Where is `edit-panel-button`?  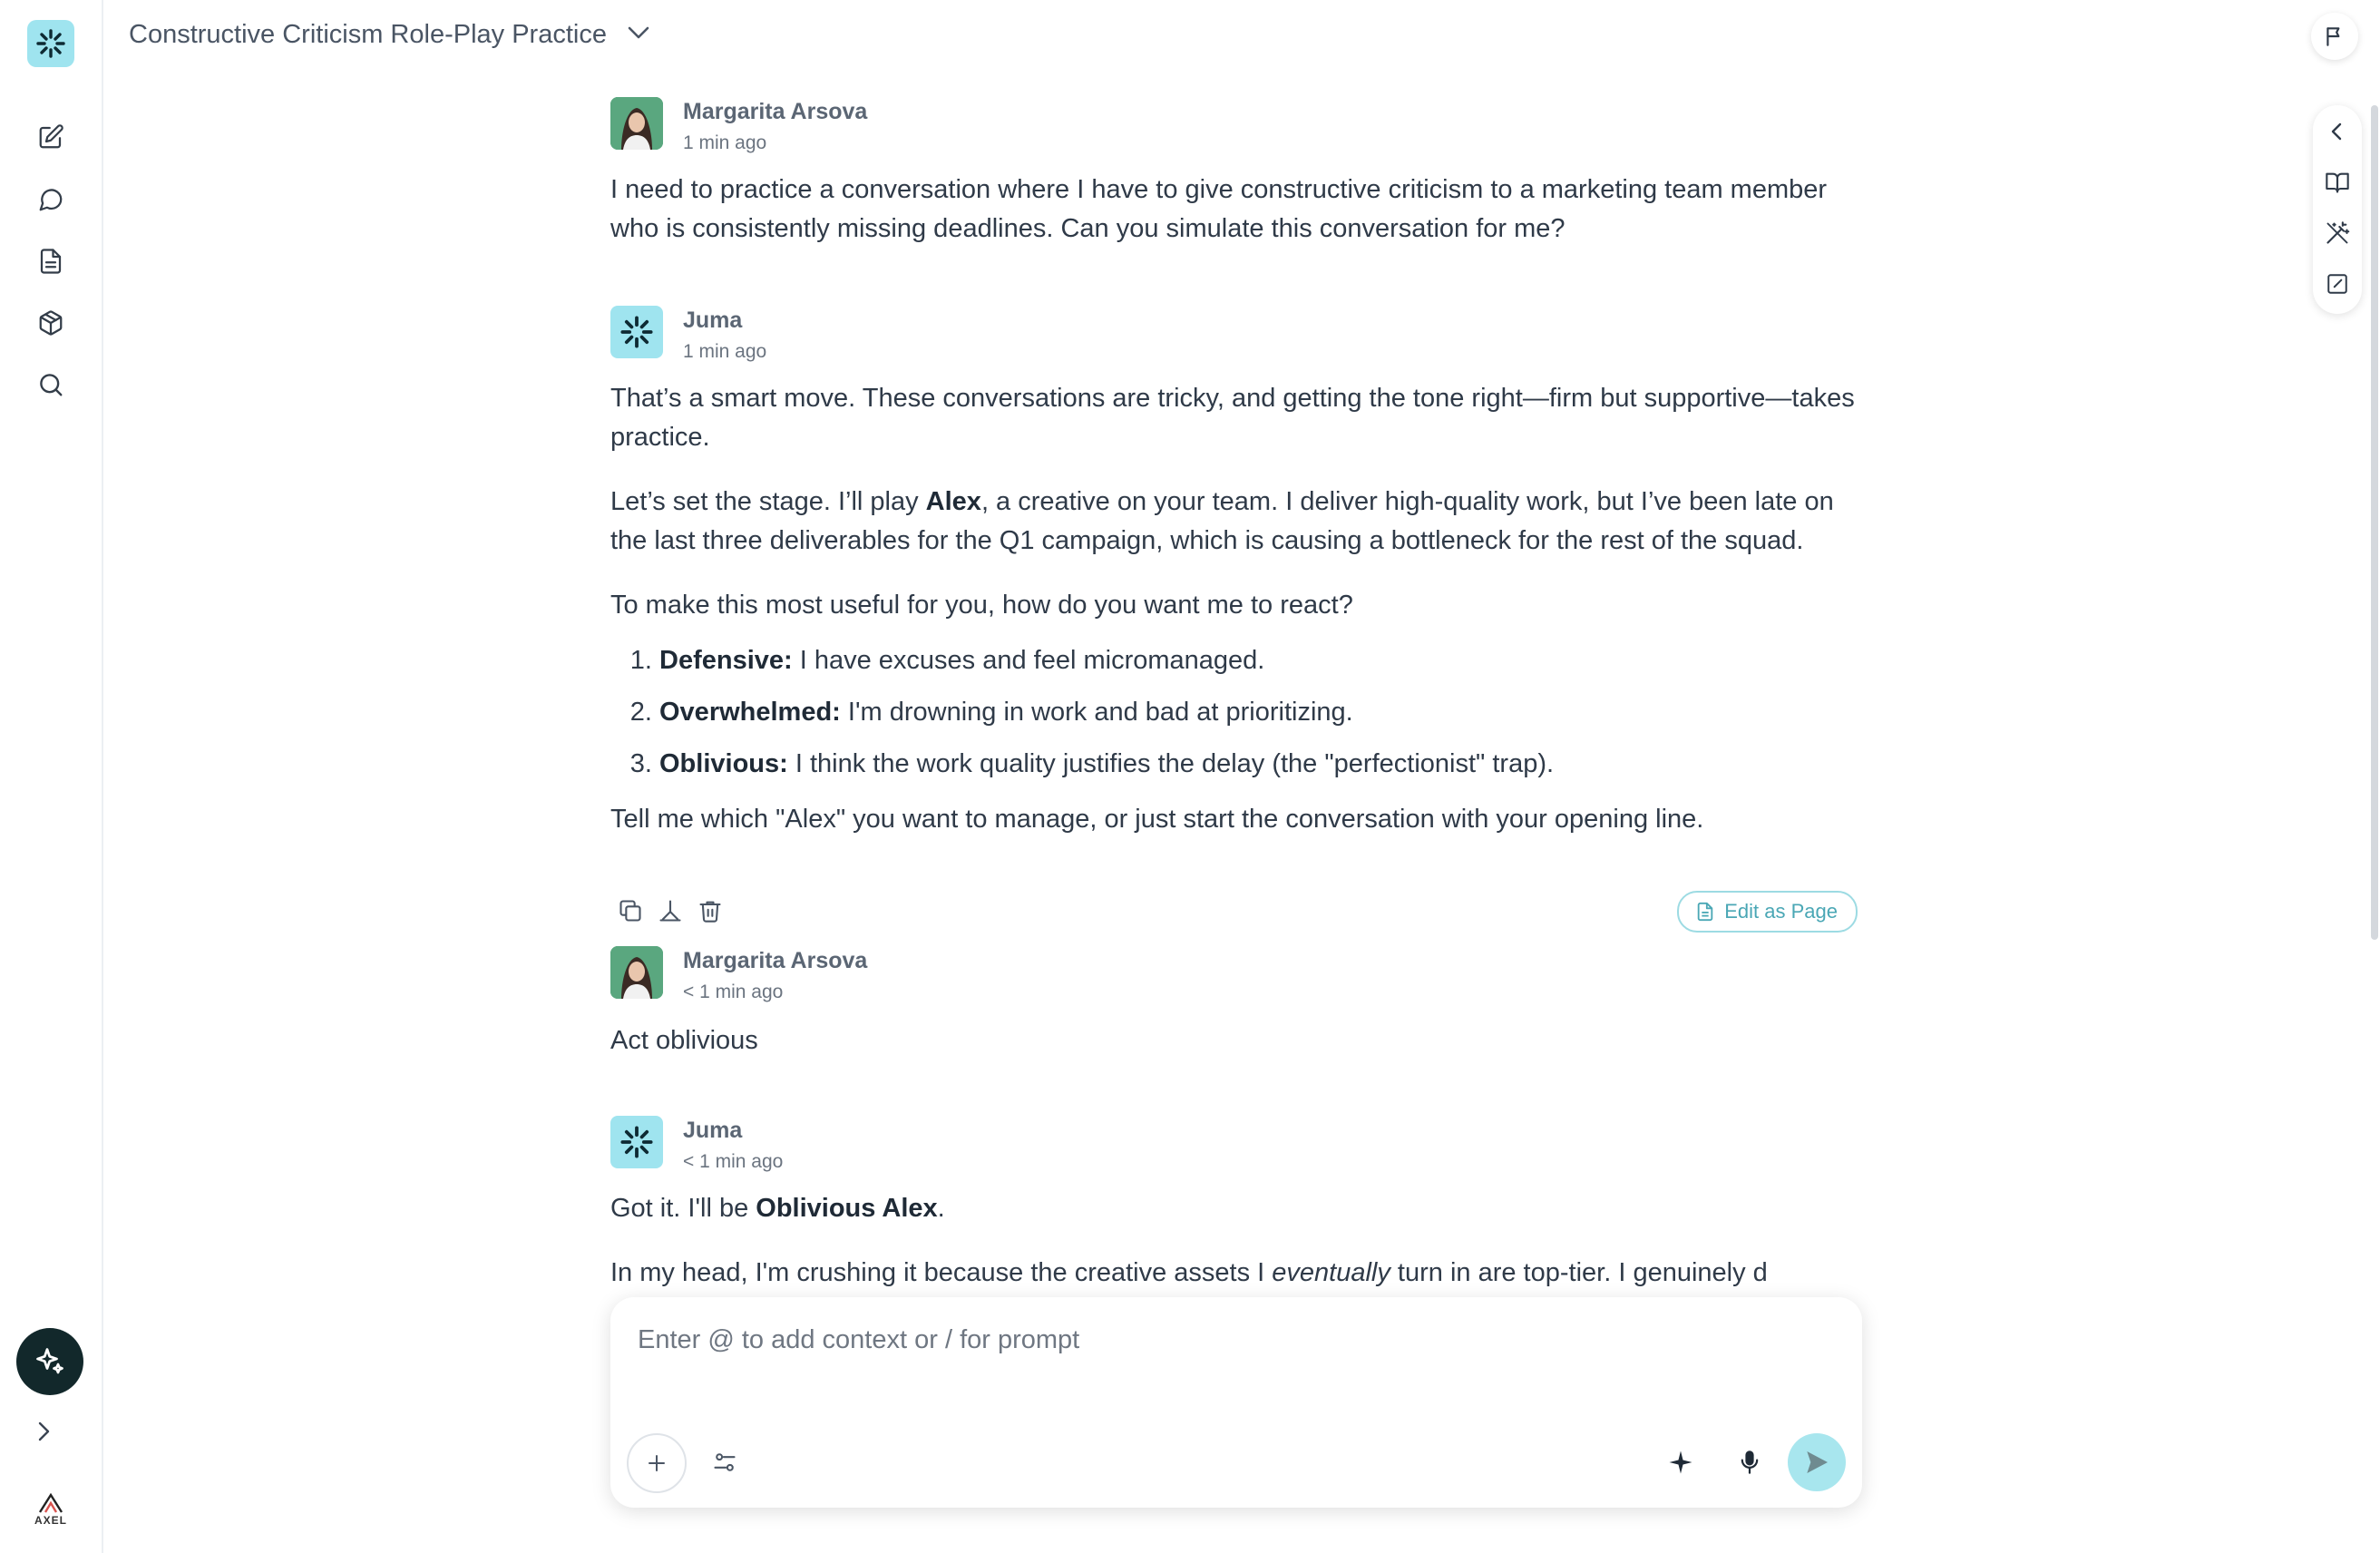
edit-panel-button is located at coordinates (2337, 284).